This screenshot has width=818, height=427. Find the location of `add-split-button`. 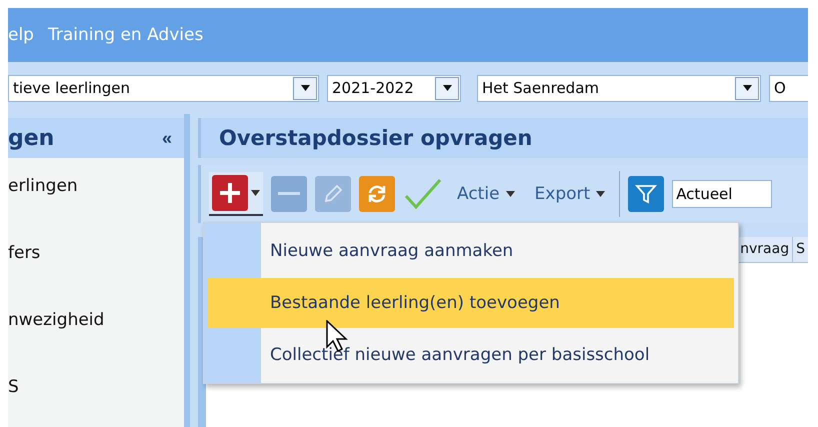

add-split-button is located at coordinates (236, 194).